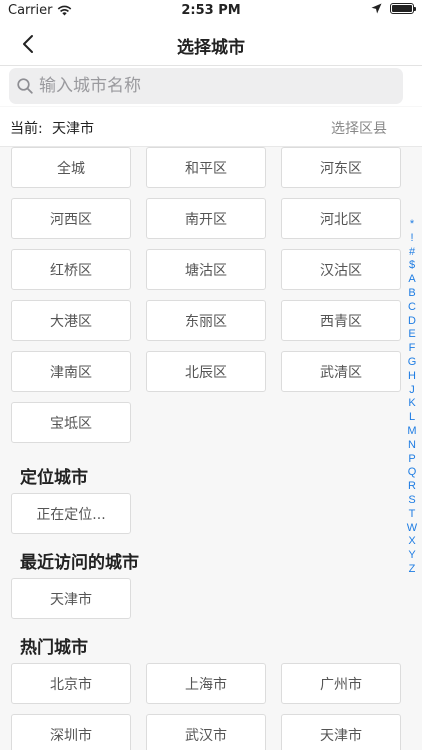  What do you see at coordinates (206, 167) in the screenshot?
I see `district-button: 和平区` at bounding box center [206, 167].